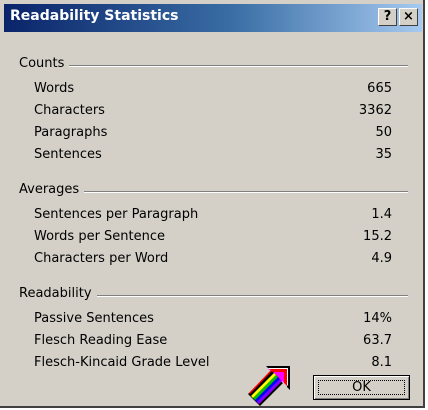 The width and height of the screenshot is (428, 410). Describe the element at coordinates (101, 258) in the screenshot. I see `stat-label: Characters per Word` at that location.